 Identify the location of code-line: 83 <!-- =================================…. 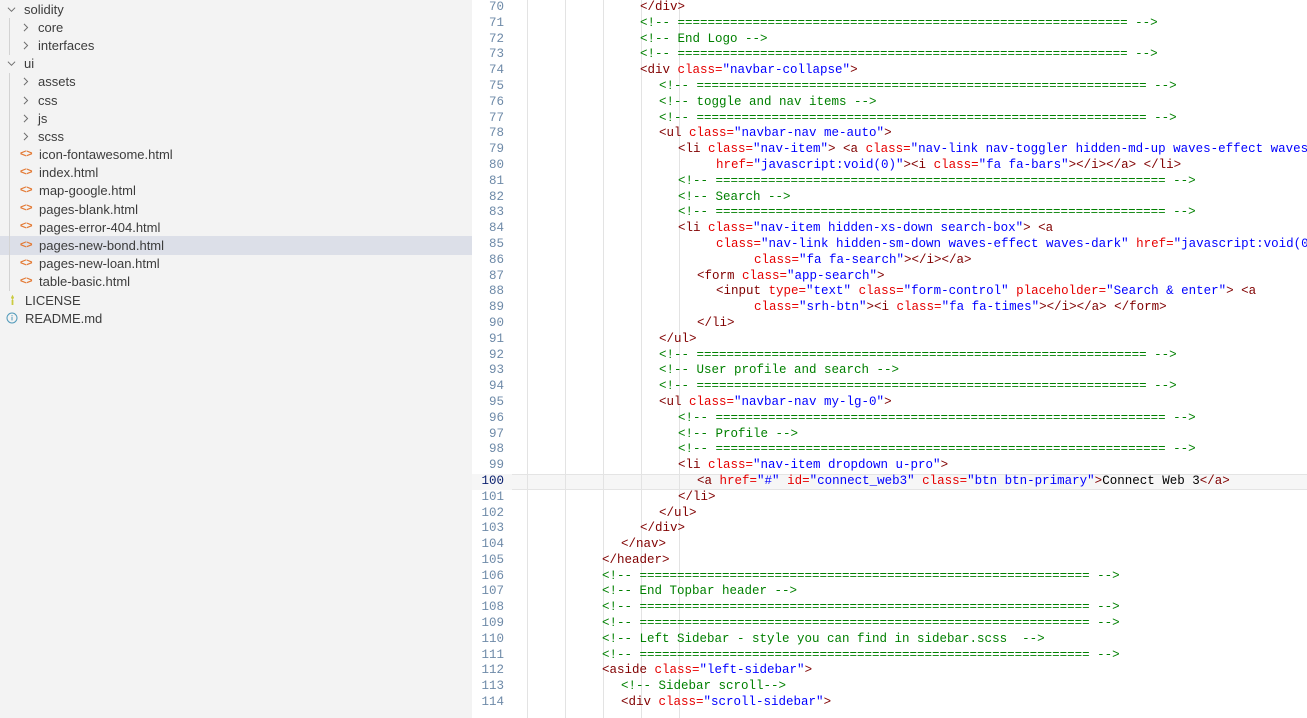
(889, 213).